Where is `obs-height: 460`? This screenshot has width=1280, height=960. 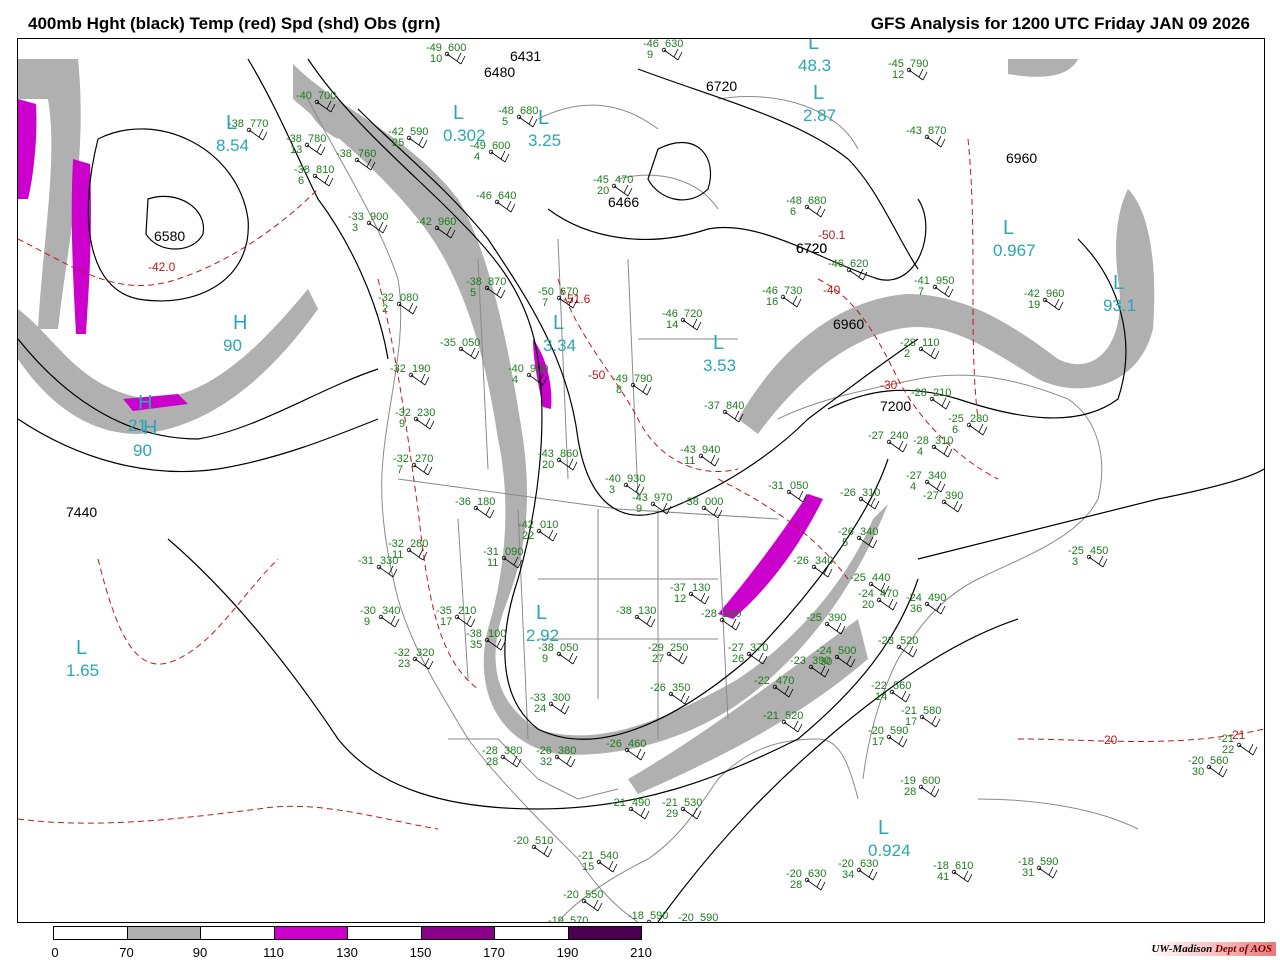
obs-height: 460 is located at coordinates (637, 744).